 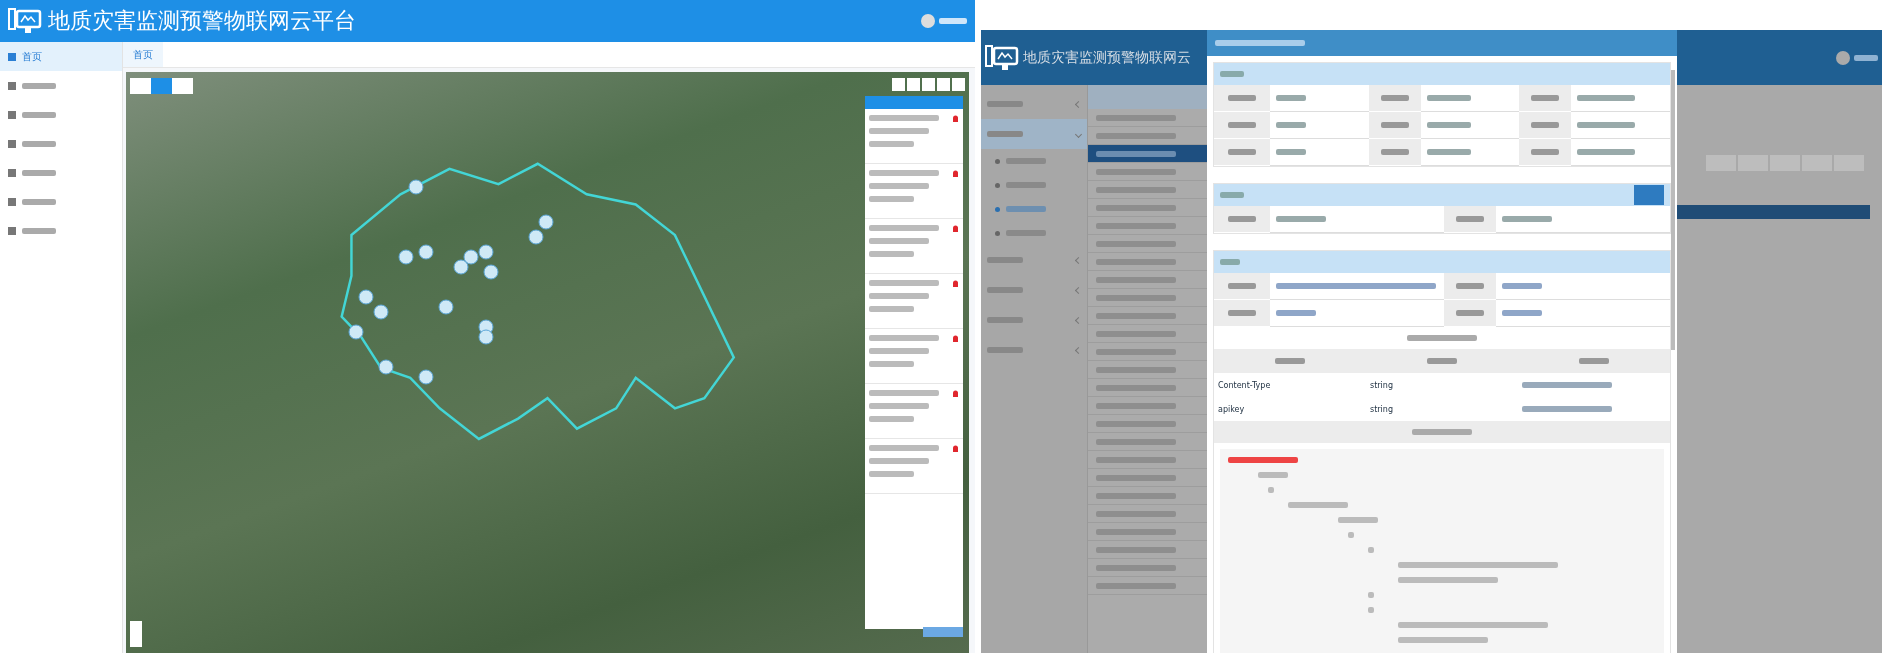 I want to click on tab: 首页, so click(x=143, y=54).